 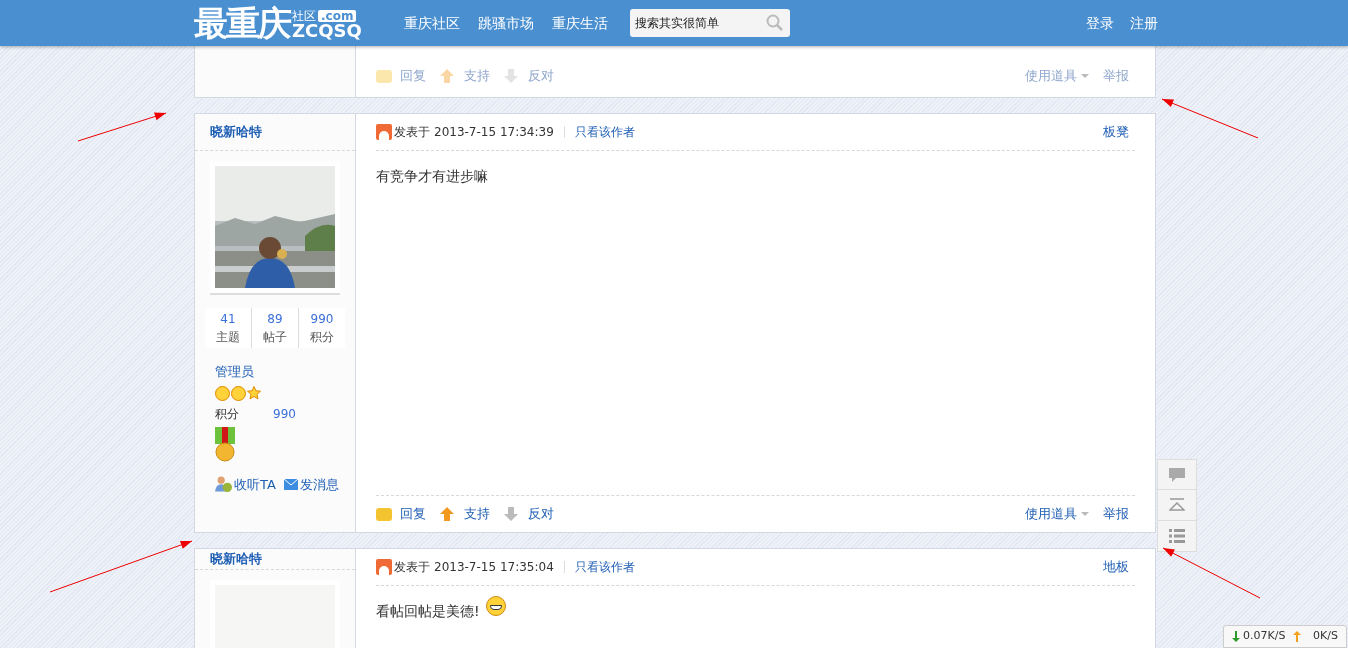 What do you see at coordinates (541, 514) in the screenshot?
I see `oppose-link: 反对` at bounding box center [541, 514].